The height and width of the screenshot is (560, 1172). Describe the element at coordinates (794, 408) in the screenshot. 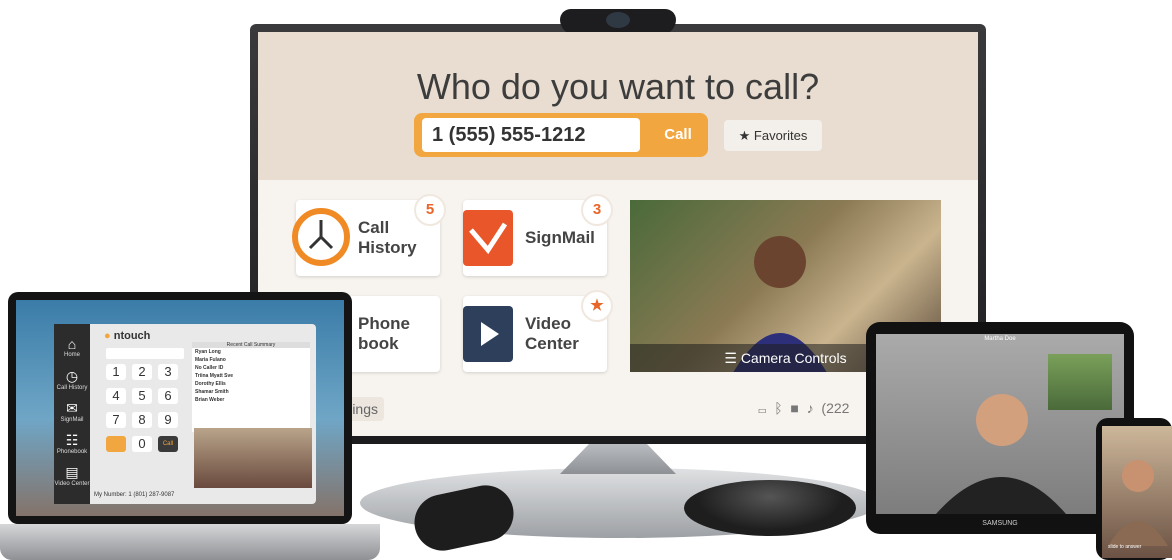

I see `camera-icon: ■` at that location.